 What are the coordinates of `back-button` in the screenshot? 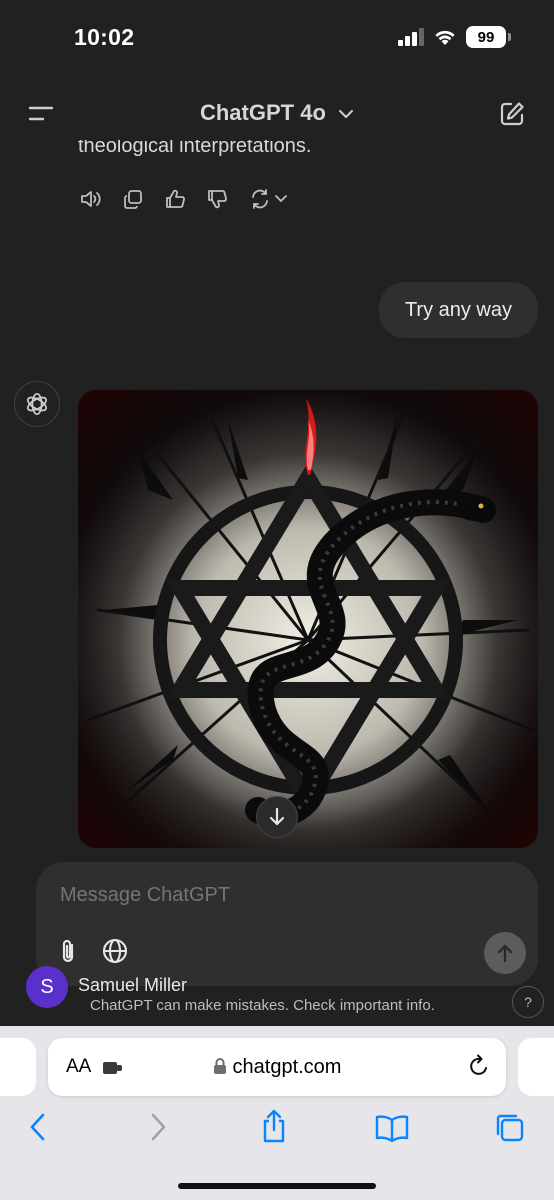 It's located at (38, 1127).